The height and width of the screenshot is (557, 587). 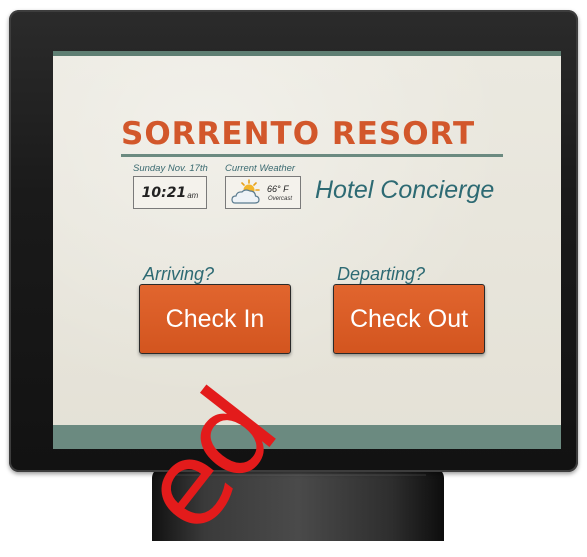 I want to click on brand-divider, so click(x=312, y=155).